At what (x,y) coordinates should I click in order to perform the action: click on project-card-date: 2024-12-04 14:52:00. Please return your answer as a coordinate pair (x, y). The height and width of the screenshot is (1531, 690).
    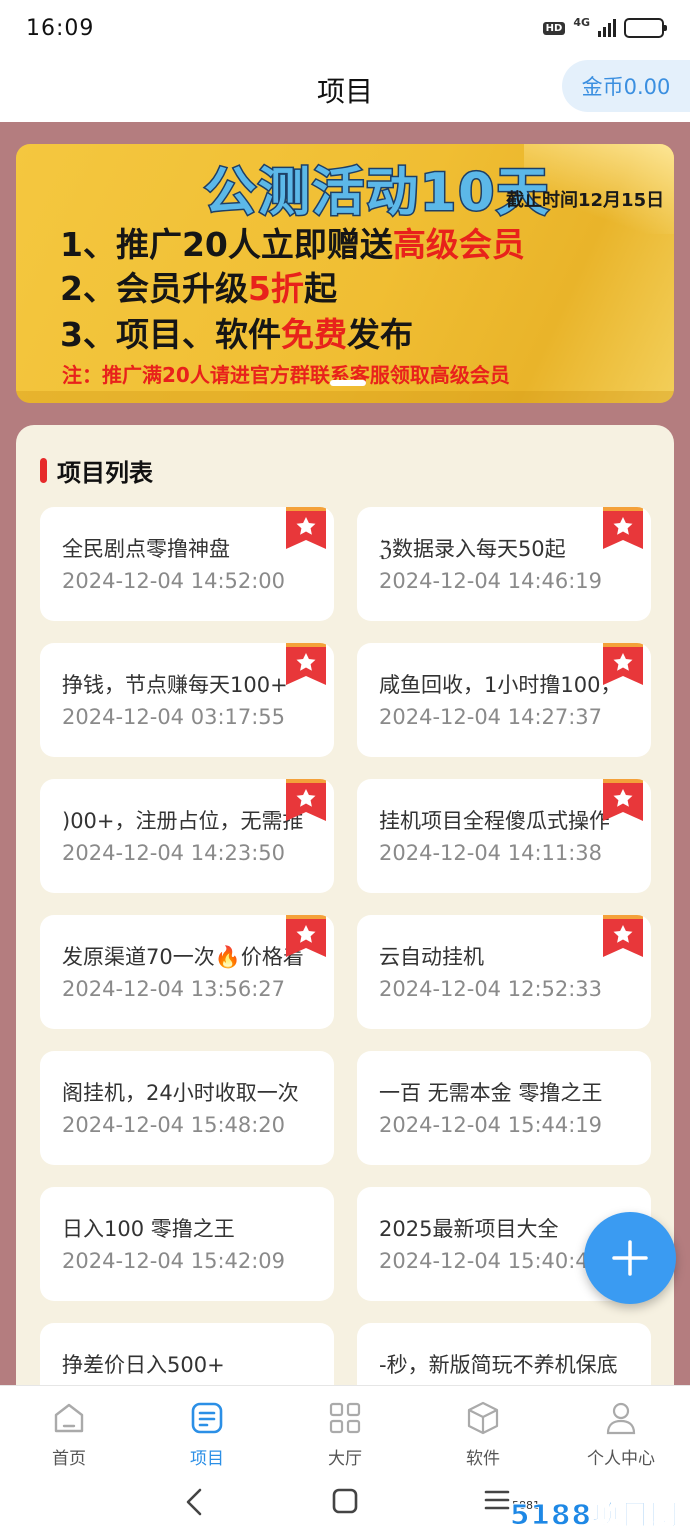
    Looking at the image, I should click on (174, 581).